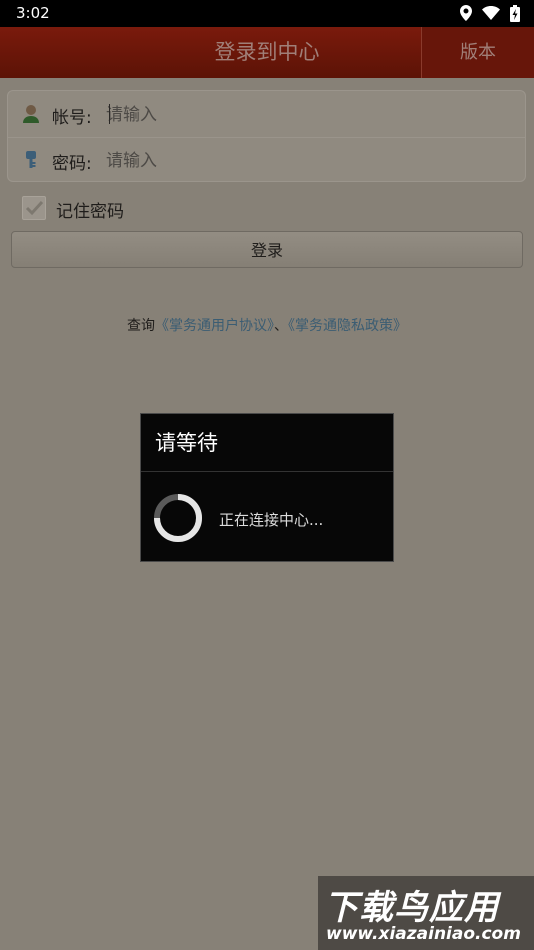 The height and width of the screenshot is (950, 534). I want to click on agreement-text: 查询《掌务通用户协议》、《掌务通隐私政策》, so click(267, 325).